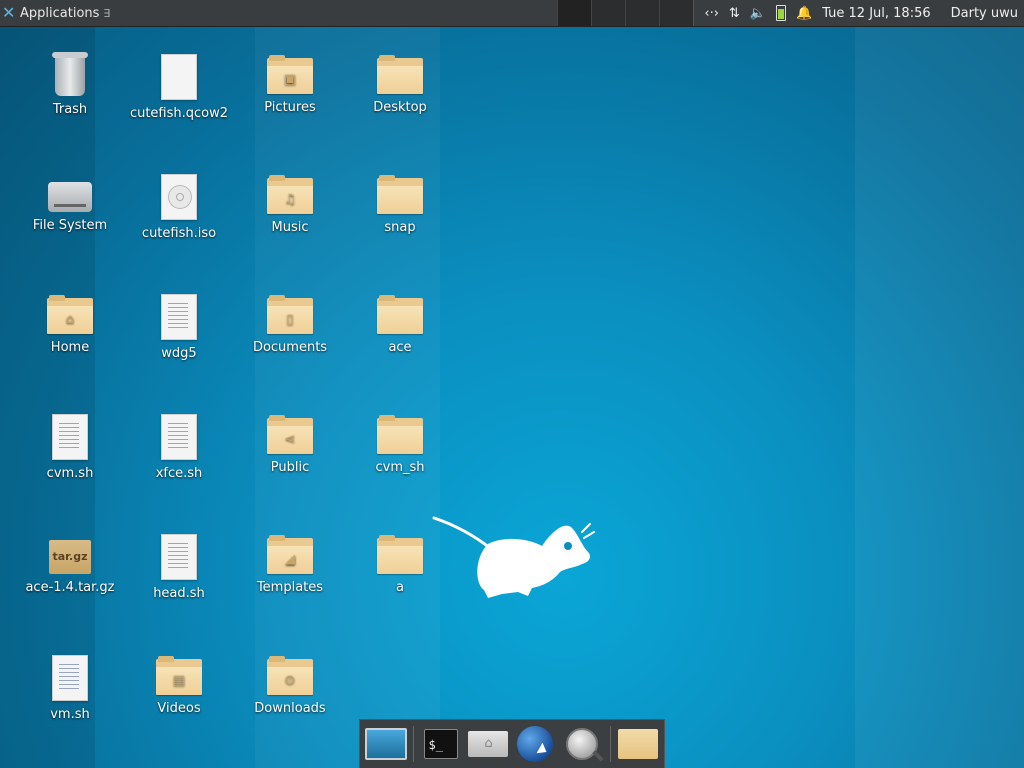 Image resolution: width=1024 pixels, height=768 pixels. Describe the element at coordinates (781, 13) in the screenshot. I see `battery-icon` at that location.